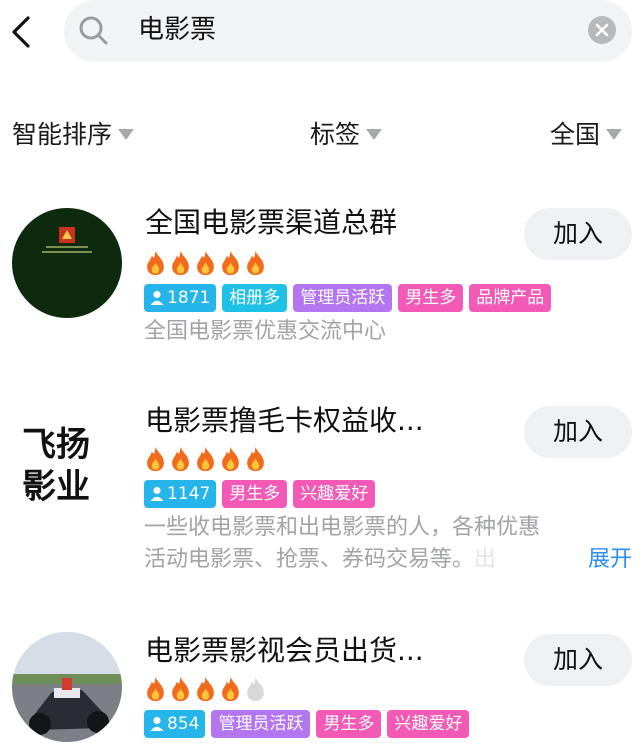 This screenshot has width=640, height=755. I want to click on description-text: 活动电影票、抢票、券码交易等。, so click(309, 559).